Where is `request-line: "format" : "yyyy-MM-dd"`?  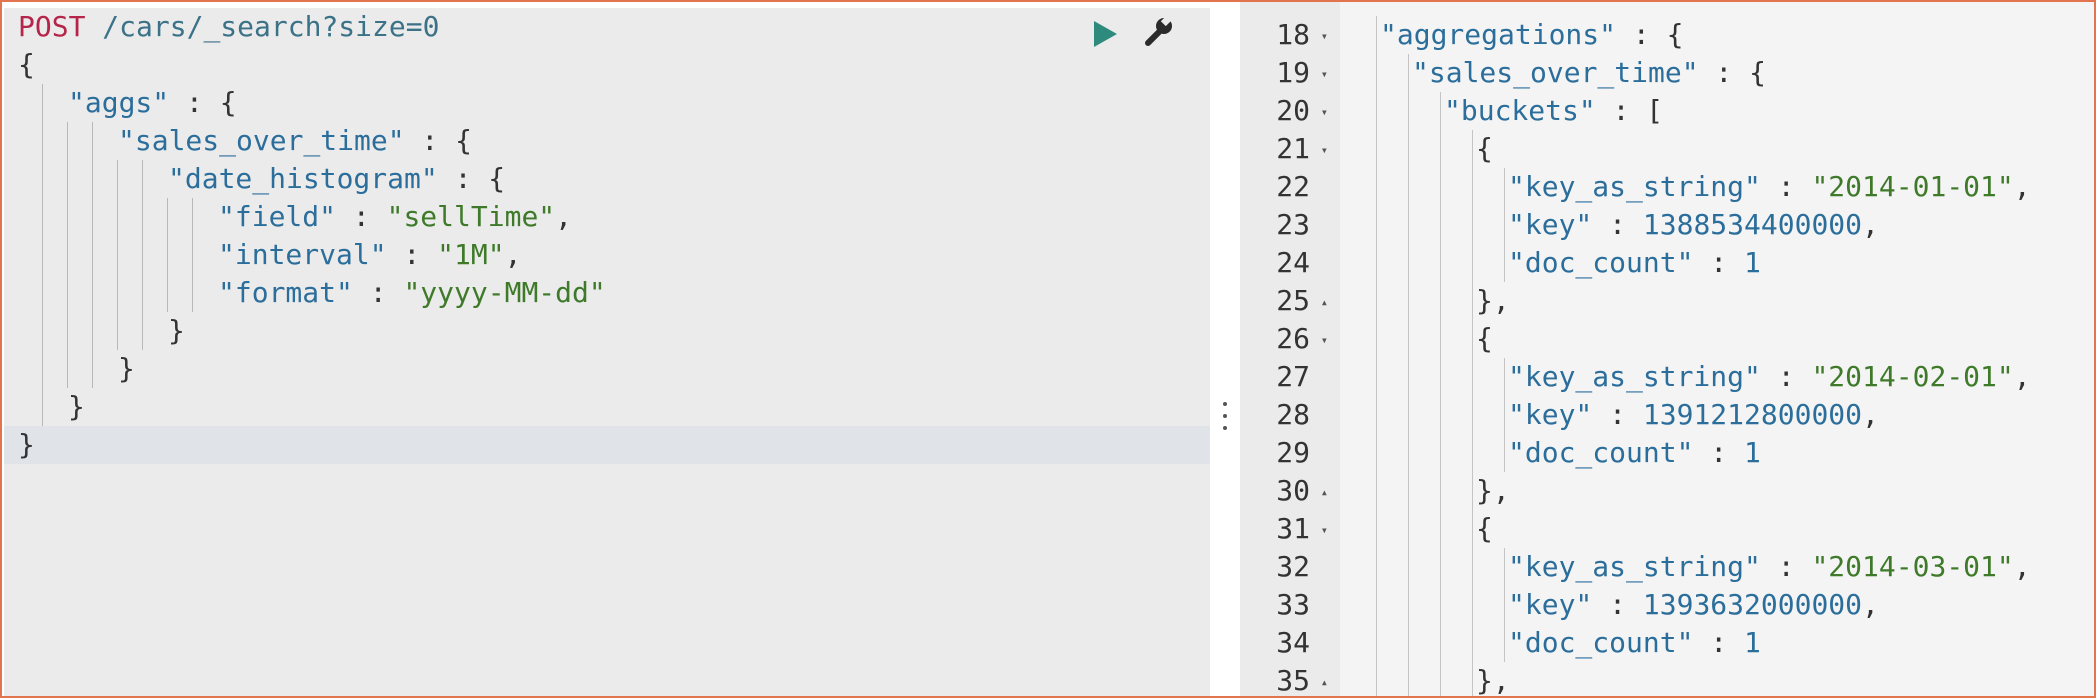 request-line: "format" : "yyyy-MM-dd" is located at coordinates (614, 293).